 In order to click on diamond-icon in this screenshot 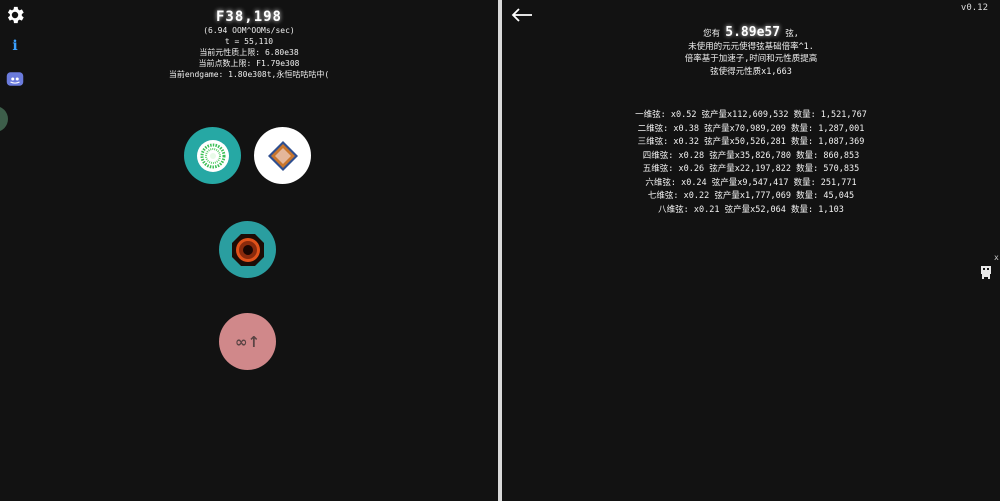, I will do `click(282, 155)`.